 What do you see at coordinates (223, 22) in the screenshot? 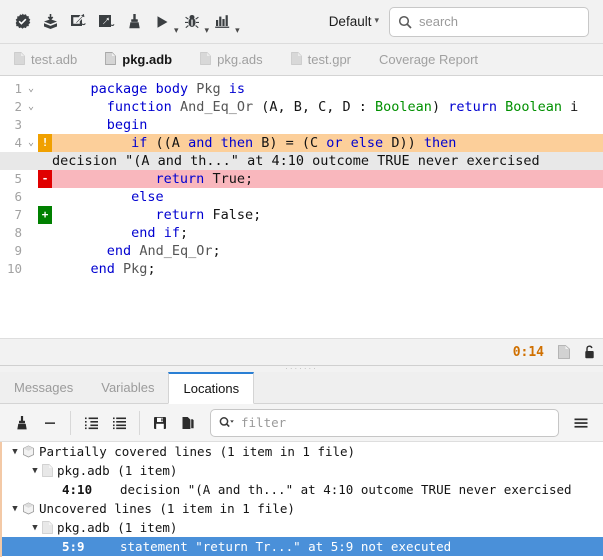
I see `coverage-analysis-icon` at bounding box center [223, 22].